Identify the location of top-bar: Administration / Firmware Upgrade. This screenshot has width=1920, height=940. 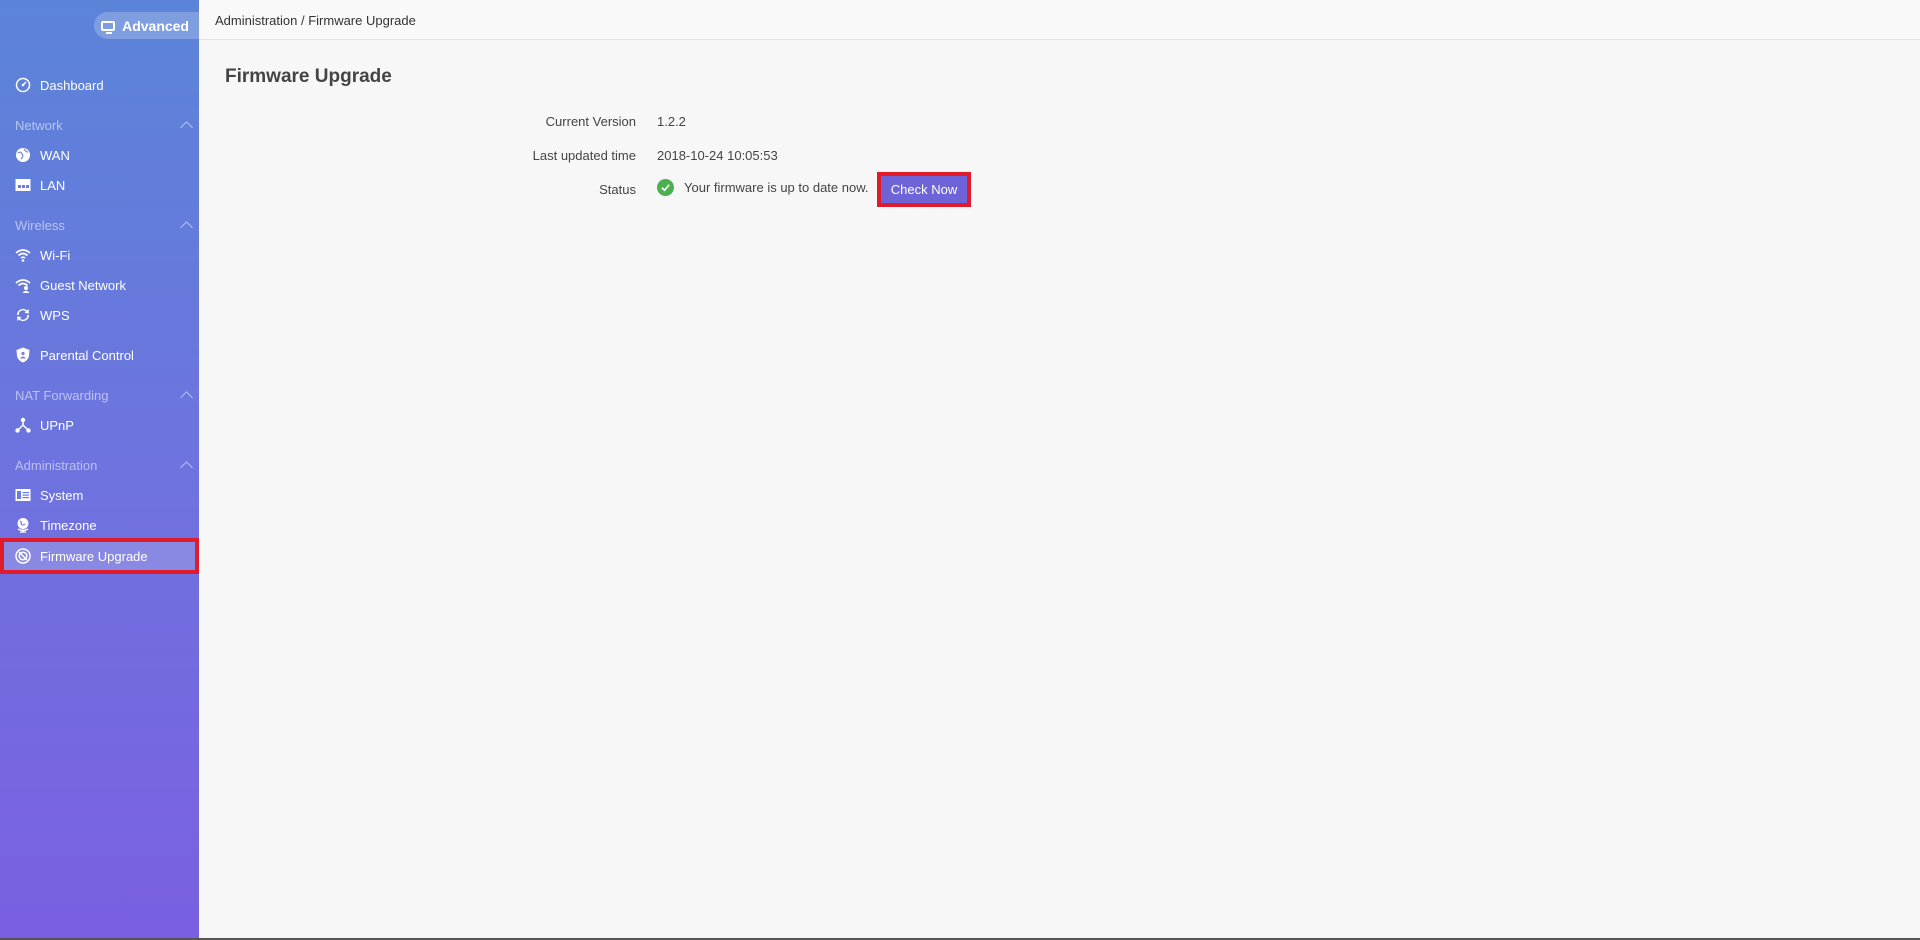
(1059, 20).